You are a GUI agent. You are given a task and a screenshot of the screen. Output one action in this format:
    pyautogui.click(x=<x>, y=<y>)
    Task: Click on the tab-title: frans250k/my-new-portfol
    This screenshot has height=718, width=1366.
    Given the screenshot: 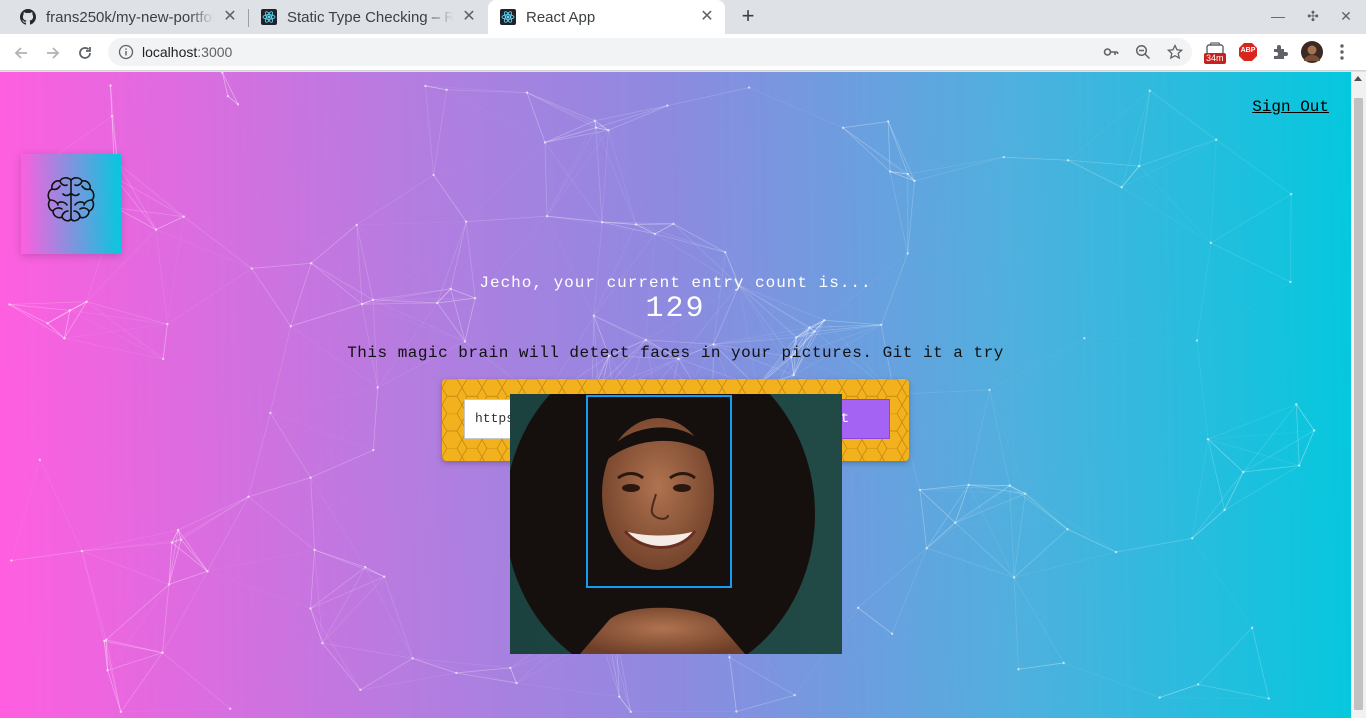 What is the action you would take?
    pyautogui.click(x=130, y=17)
    